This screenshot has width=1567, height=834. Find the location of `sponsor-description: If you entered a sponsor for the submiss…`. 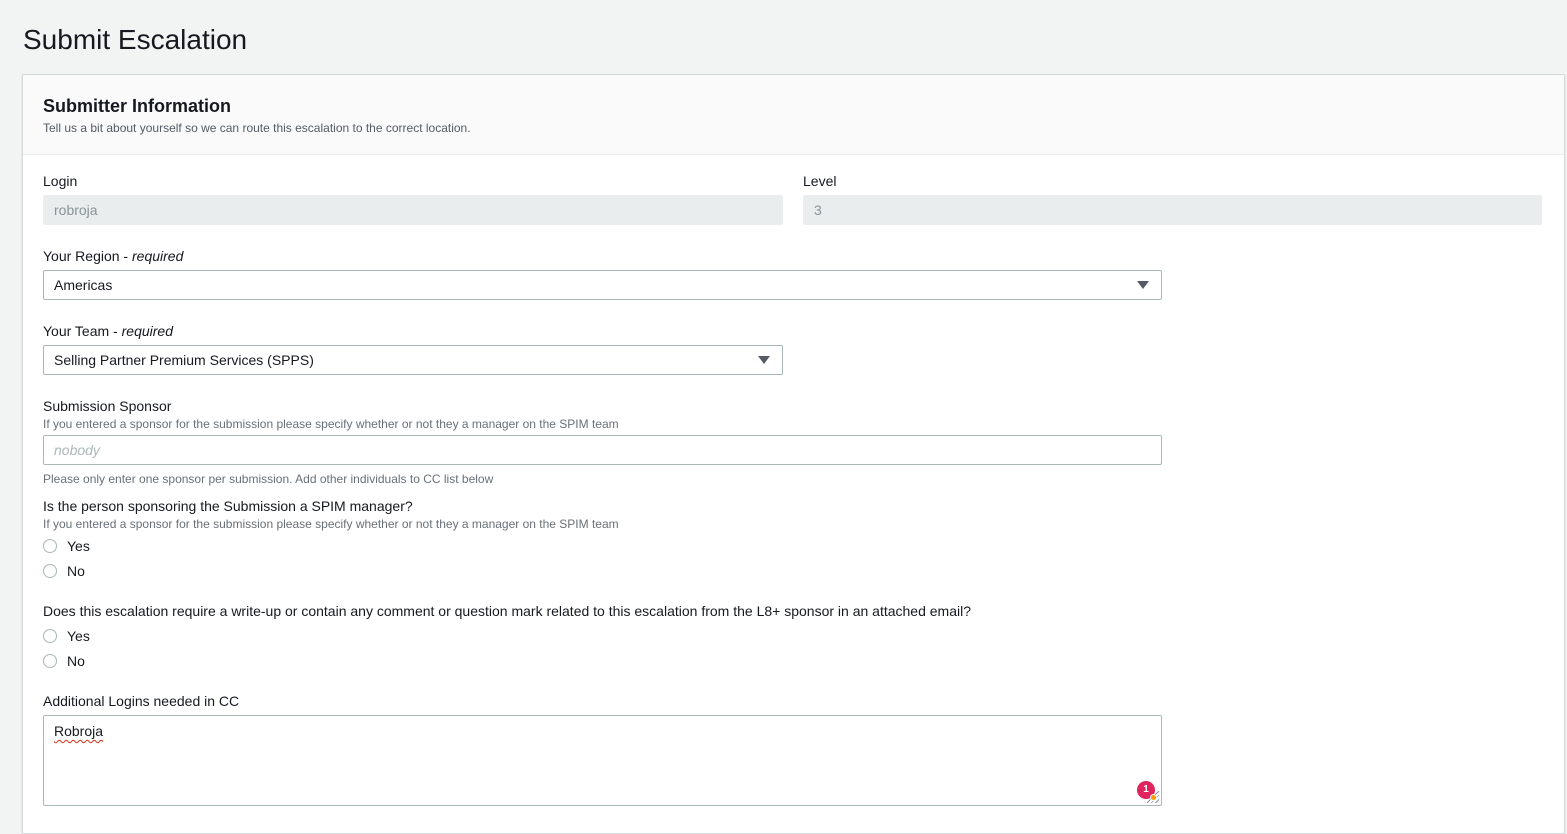

sponsor-description: If you entered a sponsor for the submiss… is located at coordinates (331, 424).